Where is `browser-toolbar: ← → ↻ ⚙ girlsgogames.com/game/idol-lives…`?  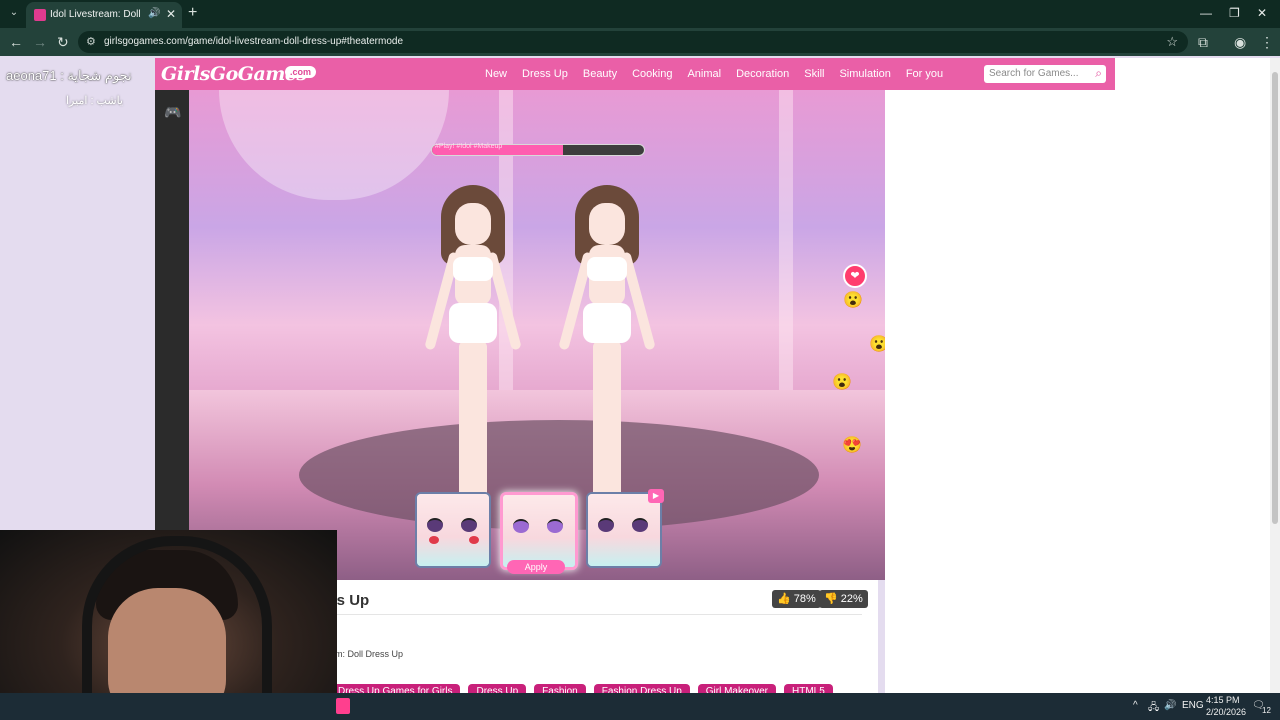
browser-toolbar: ← → ↻ ⚙ girlsgogames.com/game/idol-lives… is located at coordinates (640, 42).